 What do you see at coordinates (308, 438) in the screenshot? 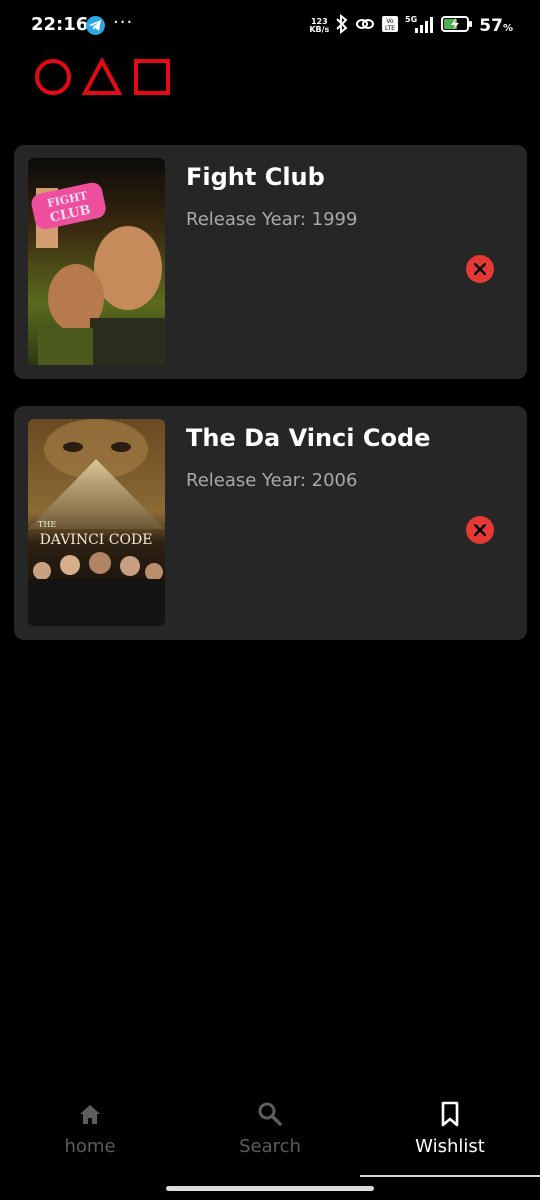
I see `movie-title: The Da Vinci Code` at bounding box center [308, 438].